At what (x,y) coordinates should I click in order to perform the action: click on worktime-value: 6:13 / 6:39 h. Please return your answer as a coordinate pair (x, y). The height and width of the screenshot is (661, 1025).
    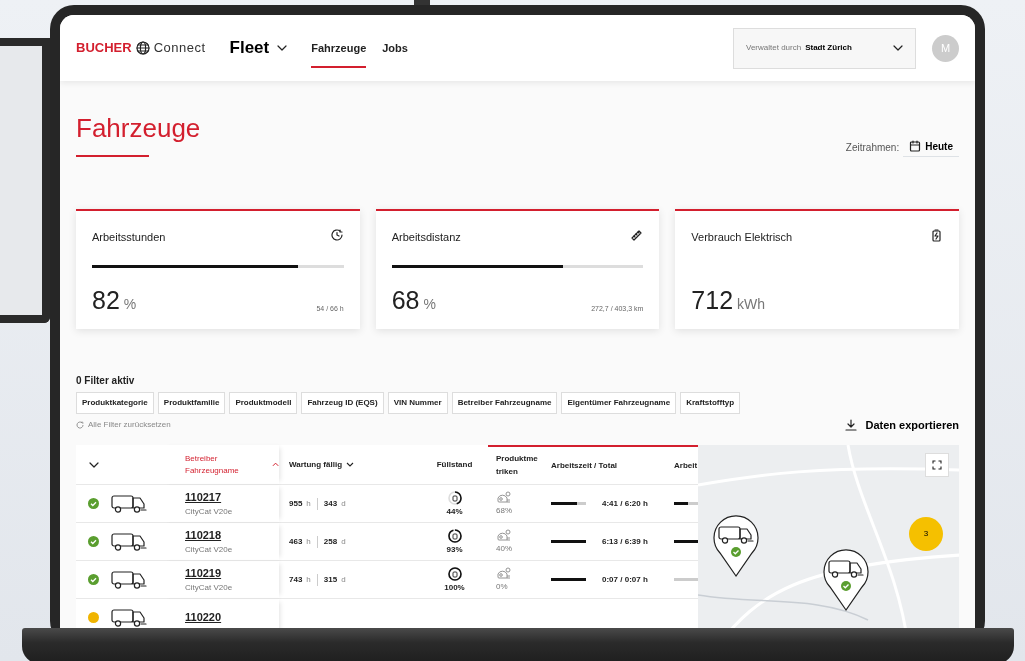
    Looking at the image, I should click on (625, 541).